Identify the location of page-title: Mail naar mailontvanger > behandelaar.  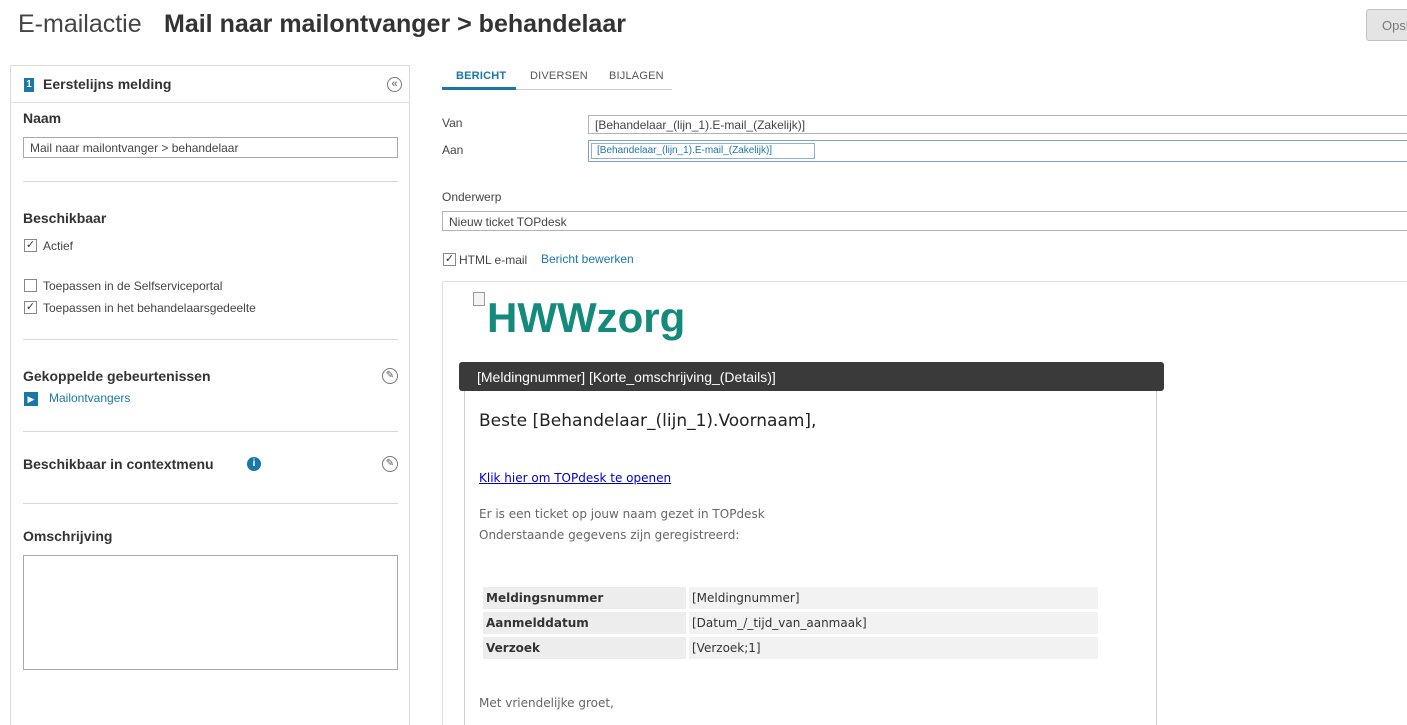
(395, 24).